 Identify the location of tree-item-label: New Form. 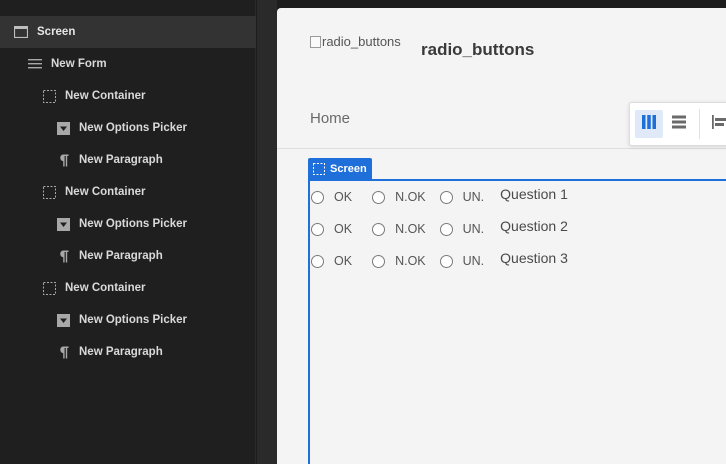
(79, 64).